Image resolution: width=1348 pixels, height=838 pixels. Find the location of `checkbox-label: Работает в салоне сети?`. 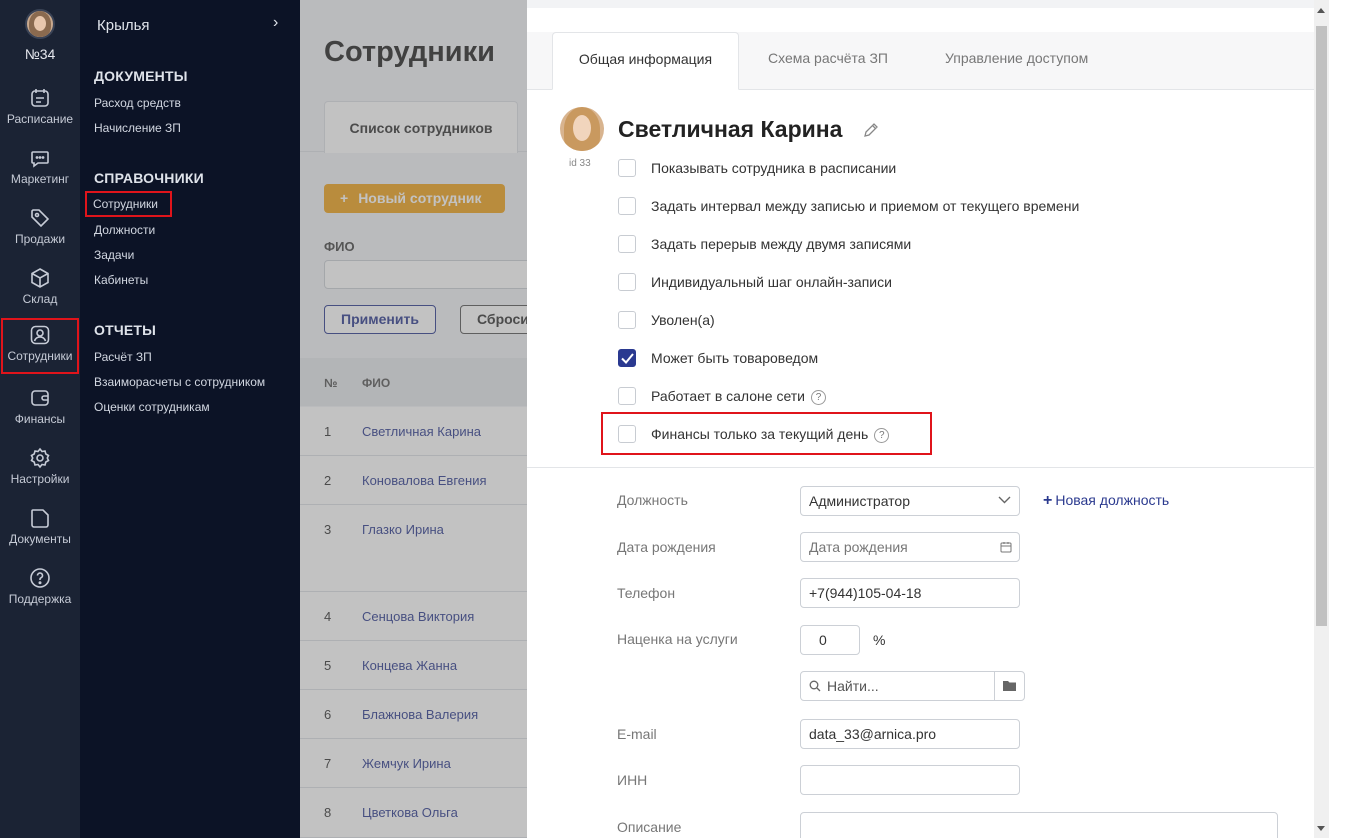

checkbox-label: Работает в салоне сети? is located at coordinates (739, 396).